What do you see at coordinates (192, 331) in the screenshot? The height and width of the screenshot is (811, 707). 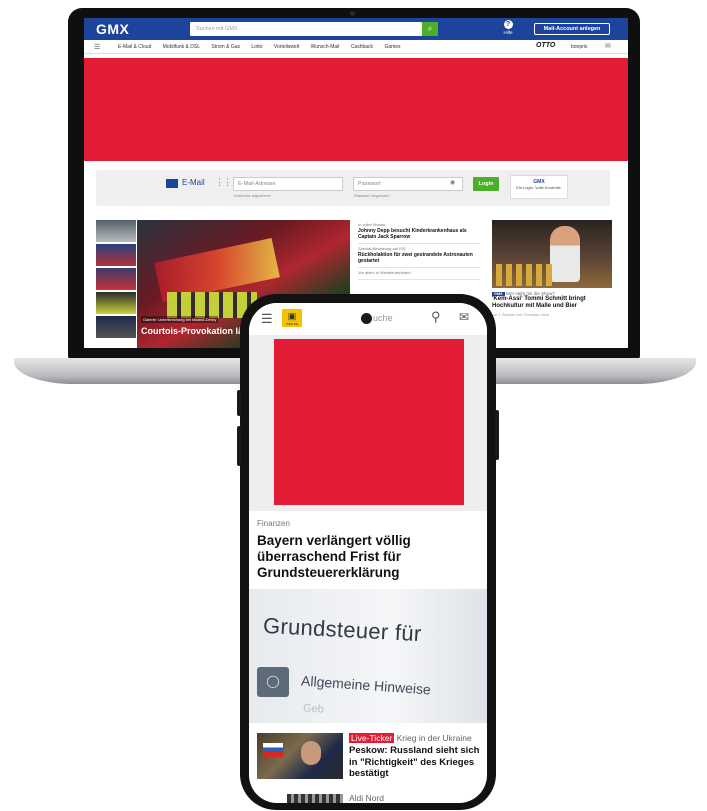 I see `hero-caption: Courtois-Provokation lä` at bounding box center [192, 331].